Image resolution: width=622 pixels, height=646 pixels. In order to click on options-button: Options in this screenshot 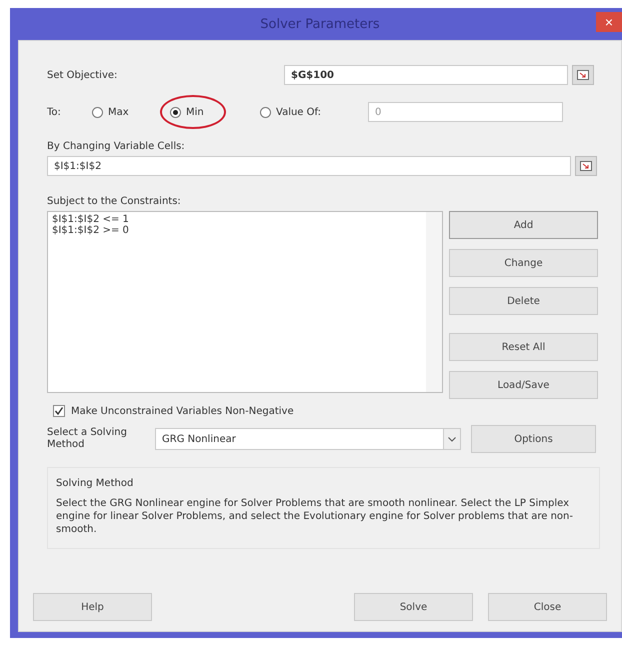, I will do `click(533, 439)`.